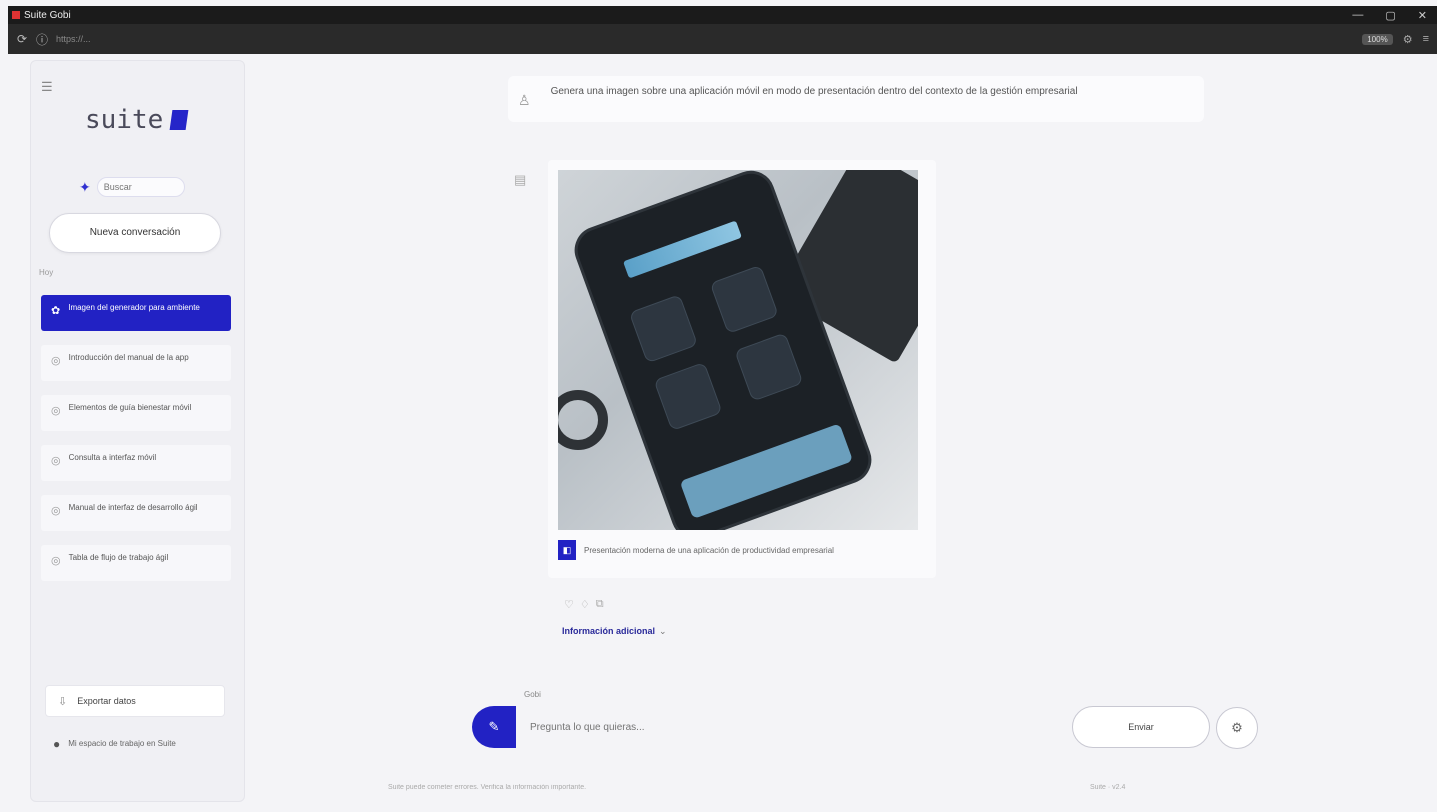 The width and height of the screenshot is (1437, 812). What do you see at coordinates (722, 15) in the screenshot?
I see `window-titlebar: Suite Gobi — ▢ ✕` at bounding box center [722, 15].